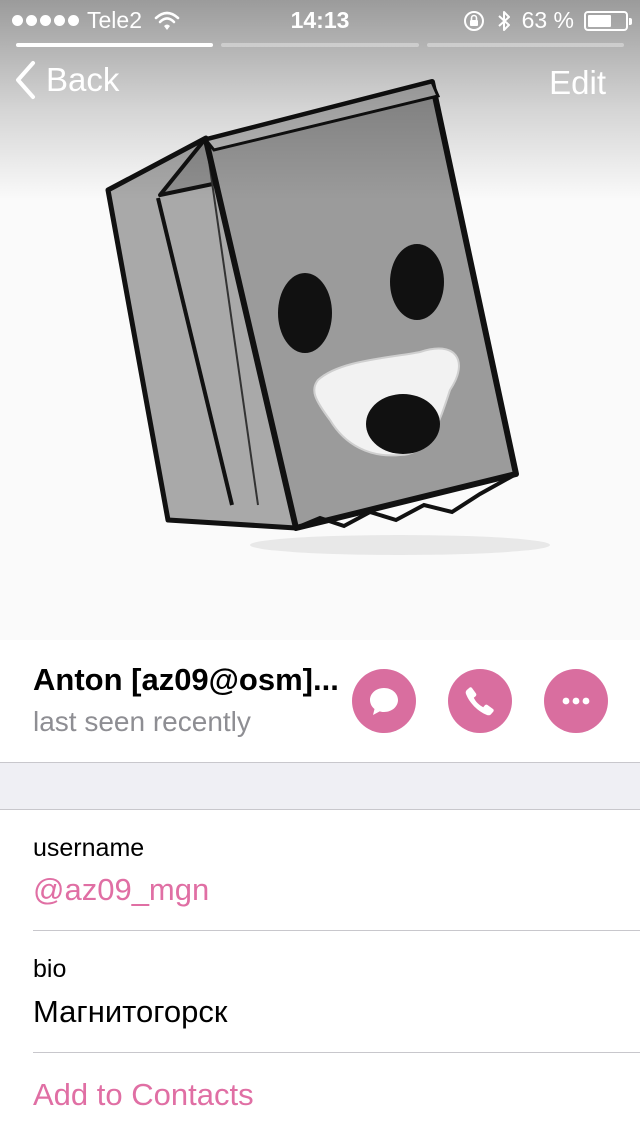 The width and height of the screenshot is (640, 1136). What do you see at coordinates (83, 79) in the screenshot?
I see `back-label: Back` at bounding box center [83, 79].